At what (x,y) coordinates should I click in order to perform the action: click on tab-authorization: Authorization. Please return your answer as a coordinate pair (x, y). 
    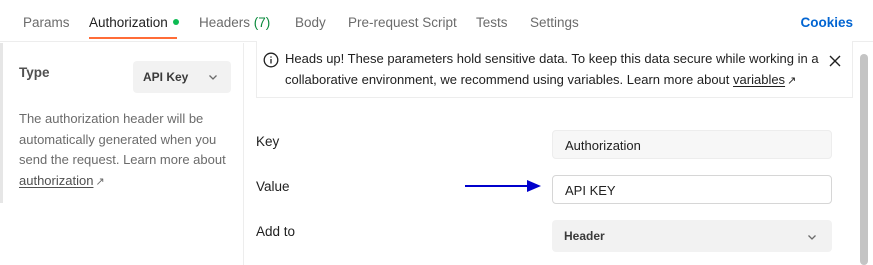
    Looking at the image, I should click on (134, 22).